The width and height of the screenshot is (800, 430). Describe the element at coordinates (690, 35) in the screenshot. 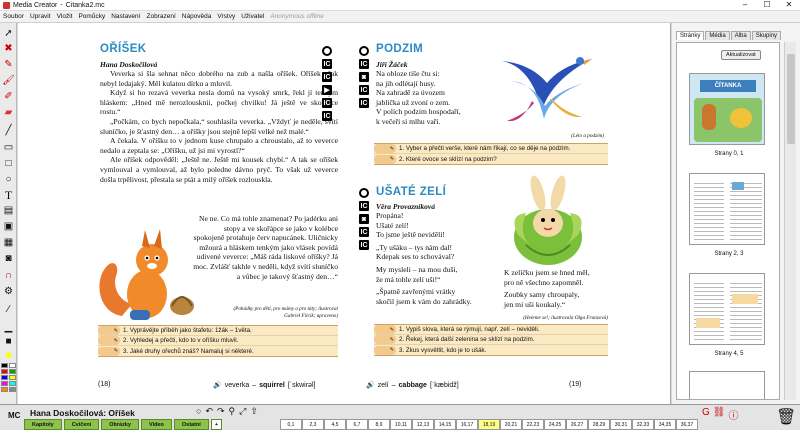

I see `tab-stranky: Stránky` at that location.